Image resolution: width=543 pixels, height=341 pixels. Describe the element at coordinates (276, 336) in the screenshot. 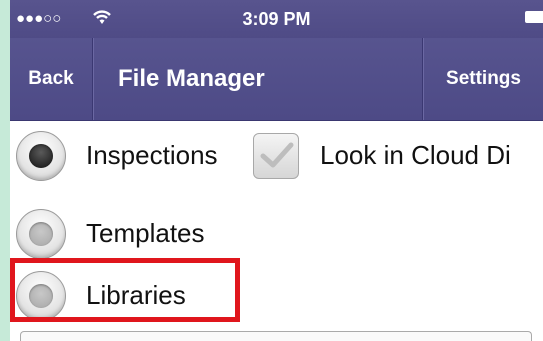

I see `file-list-field` at that location.